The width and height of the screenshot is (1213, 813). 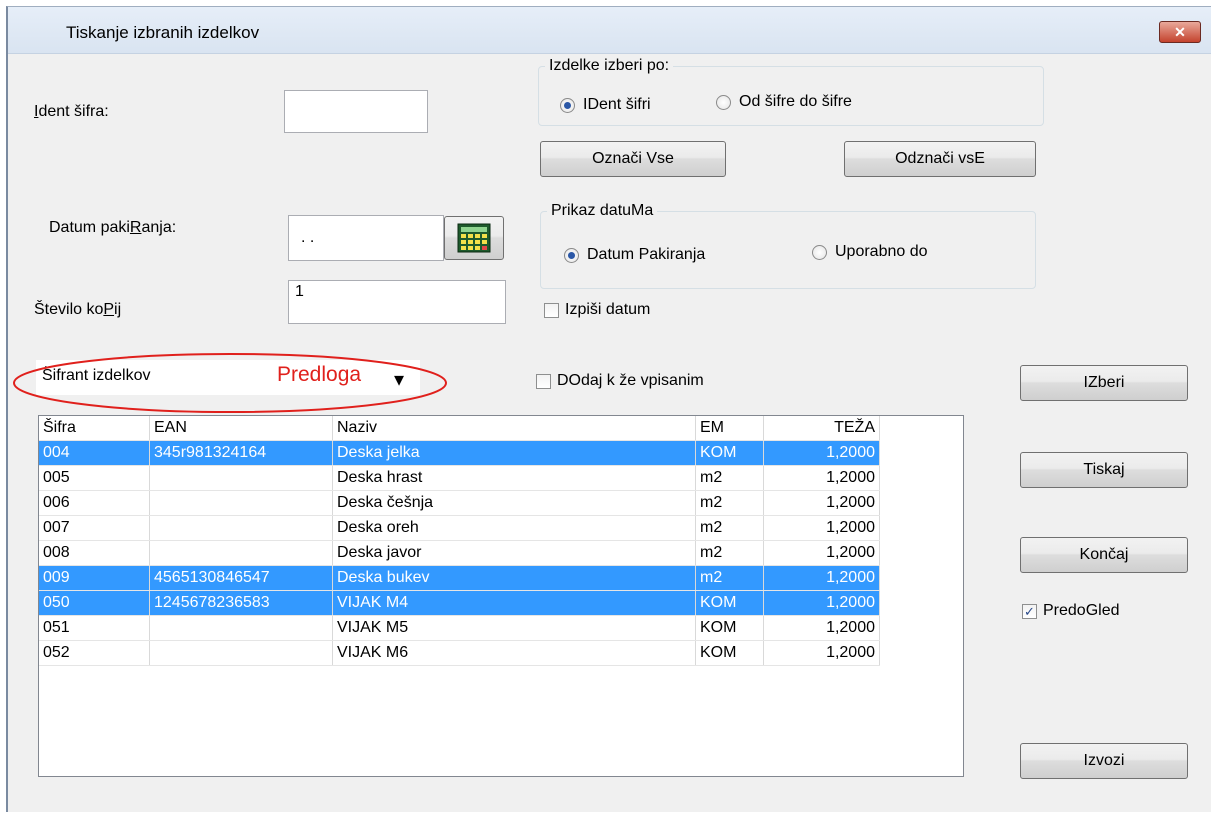 I want to click on radio-ident: IDent šifri, so click(x=605, y=105).